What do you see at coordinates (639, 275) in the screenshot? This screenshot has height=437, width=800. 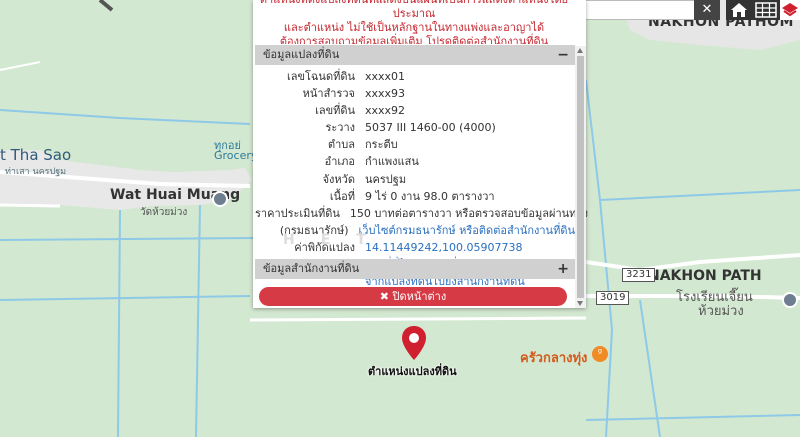 I see `route-shield-3231: 3231` at bounding box center [639, 275].